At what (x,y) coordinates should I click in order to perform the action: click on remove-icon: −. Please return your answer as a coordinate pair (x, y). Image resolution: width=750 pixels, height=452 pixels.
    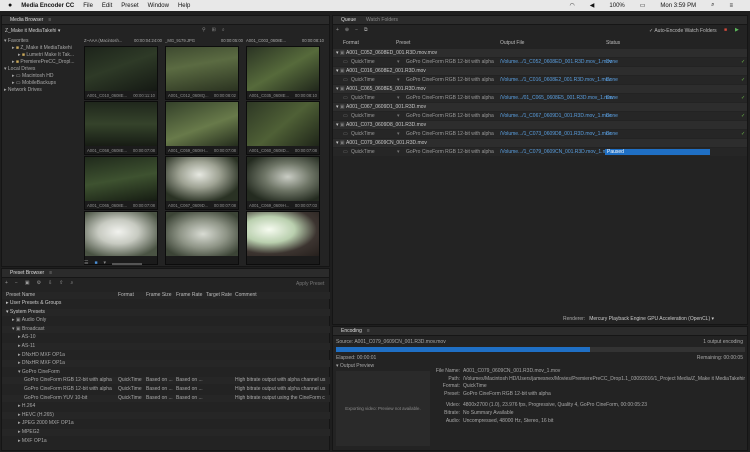
    Looking at the image, I should click on (356, 31).